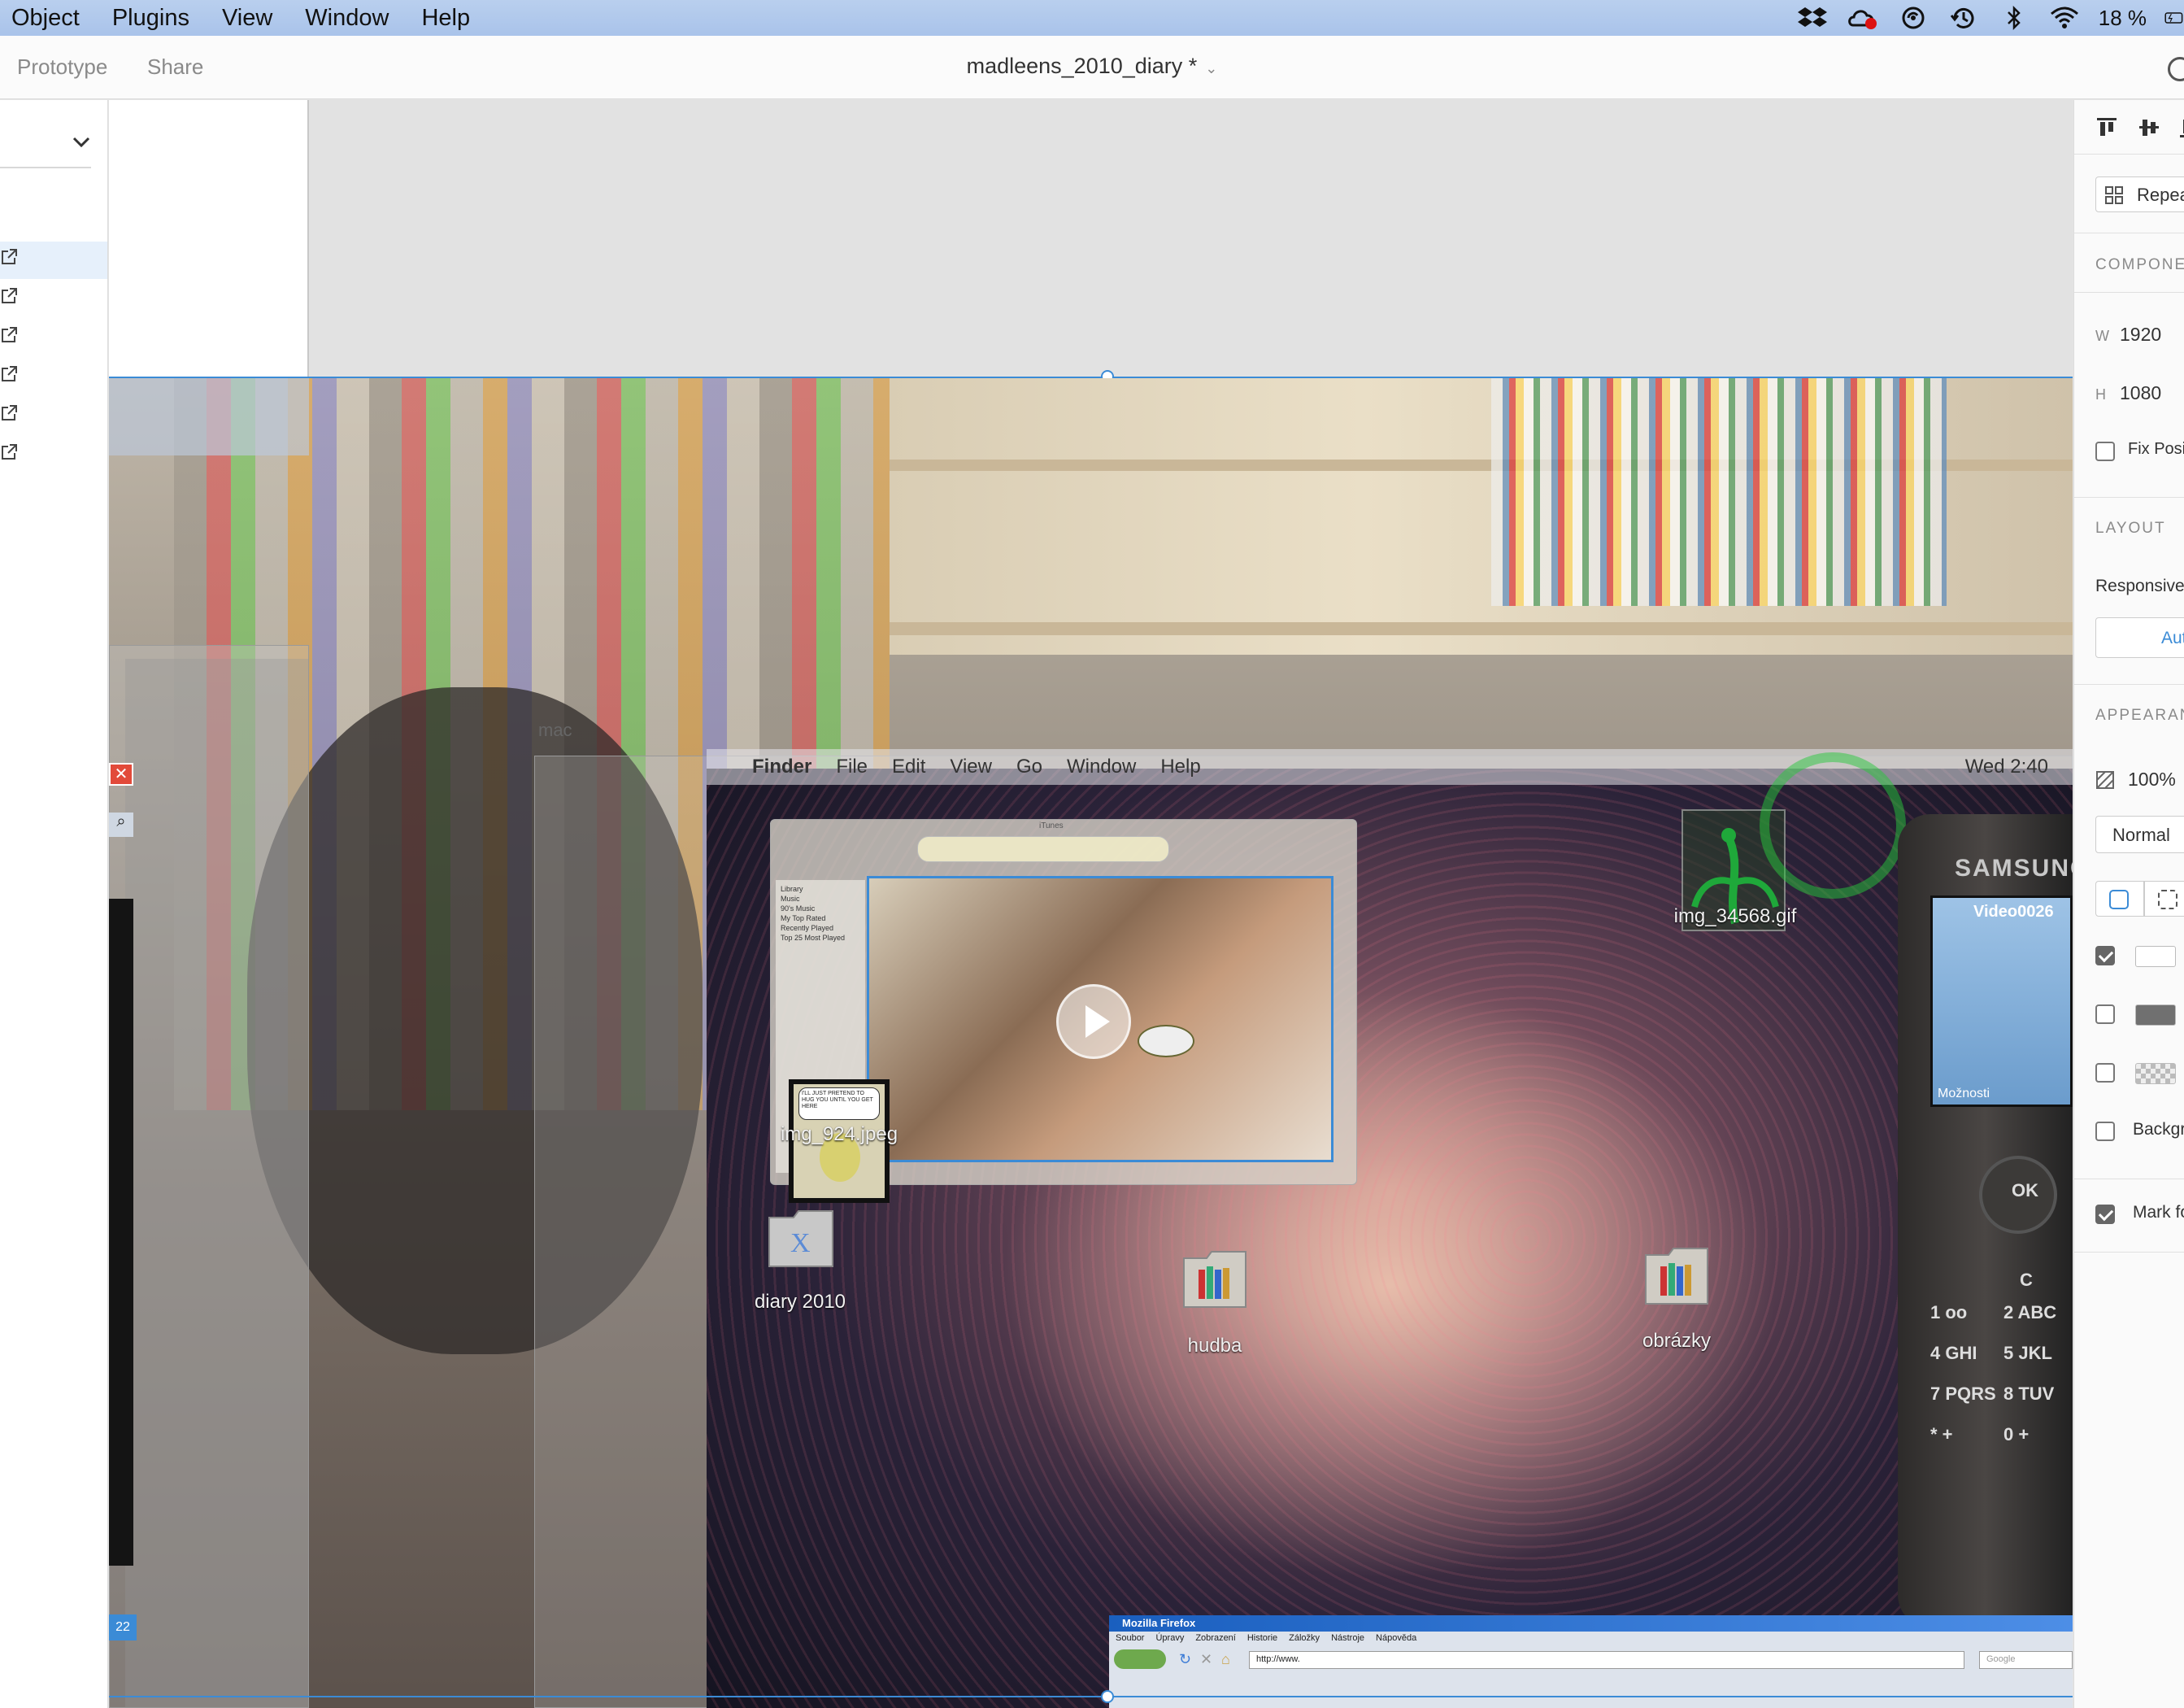 The height and width of the screenshot is (1708, 2184). What do you see at coordinates (121, 775) in the screenshot?
I see `close-icon: ✕` at bounding box center [121, 775].